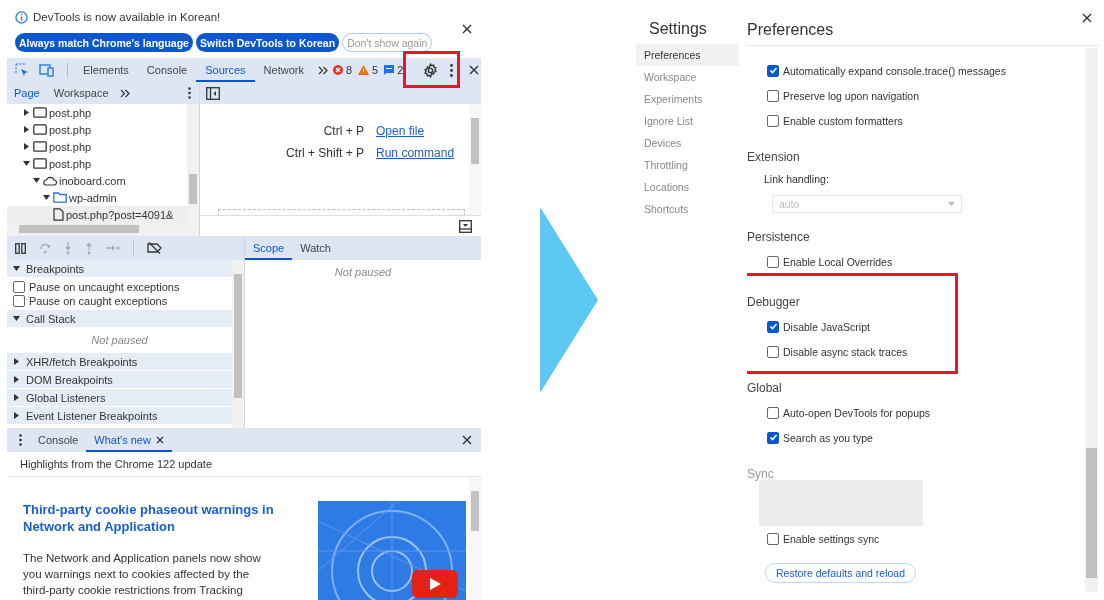  Describe the element at coordinates (119, 397) in the screenshot. I see `section-header: Global Listeners` at that location.